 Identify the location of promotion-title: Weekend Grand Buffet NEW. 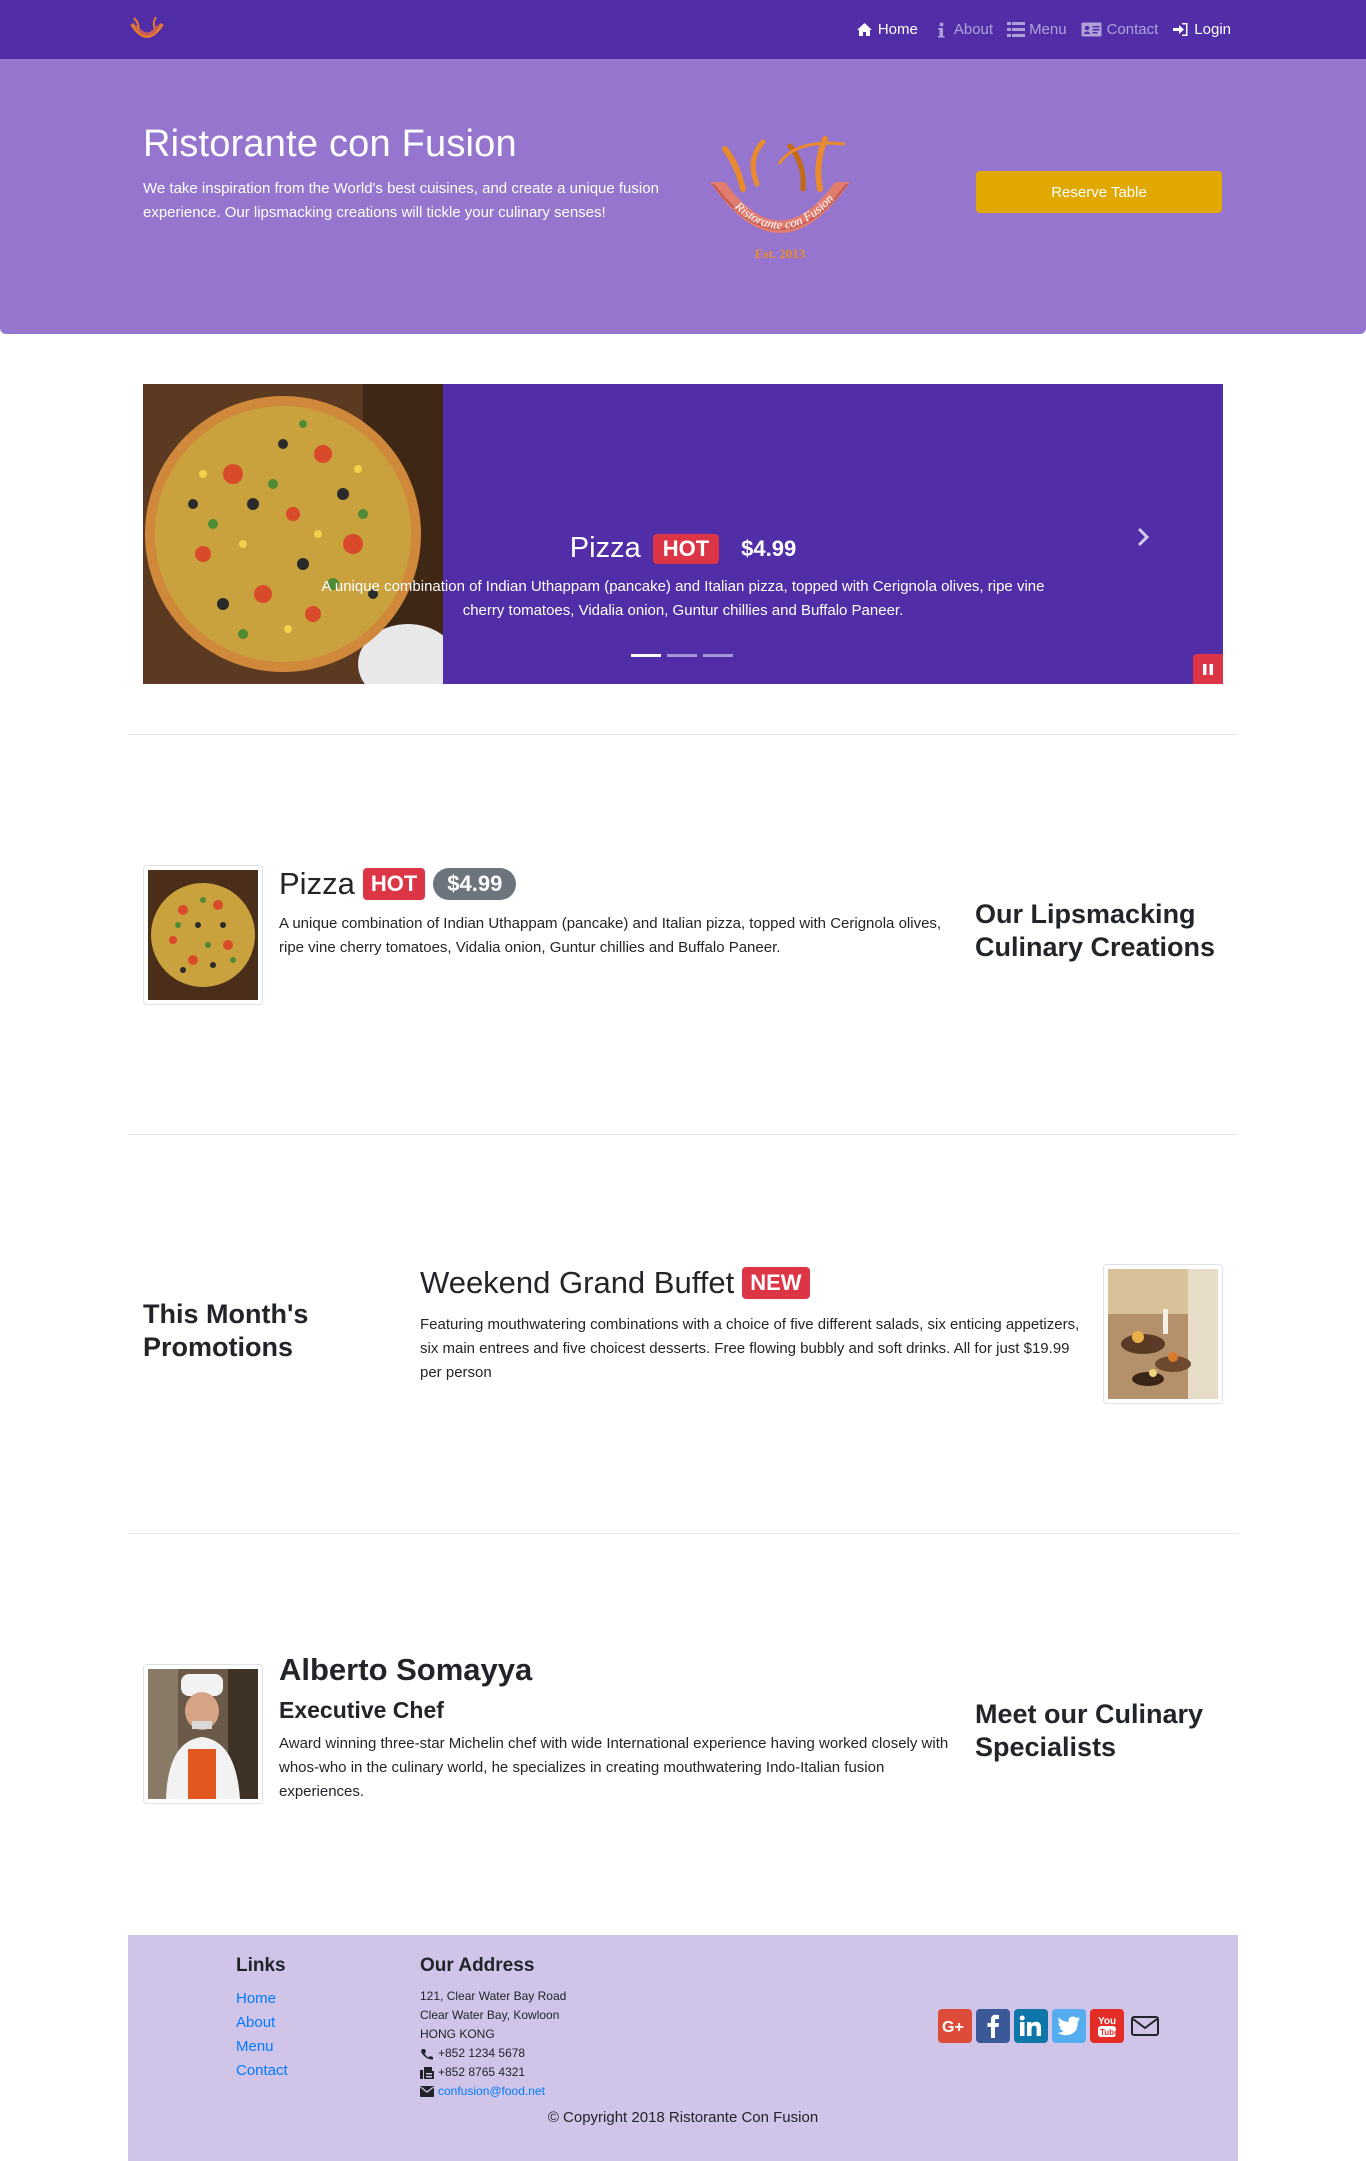
(615, 1283).